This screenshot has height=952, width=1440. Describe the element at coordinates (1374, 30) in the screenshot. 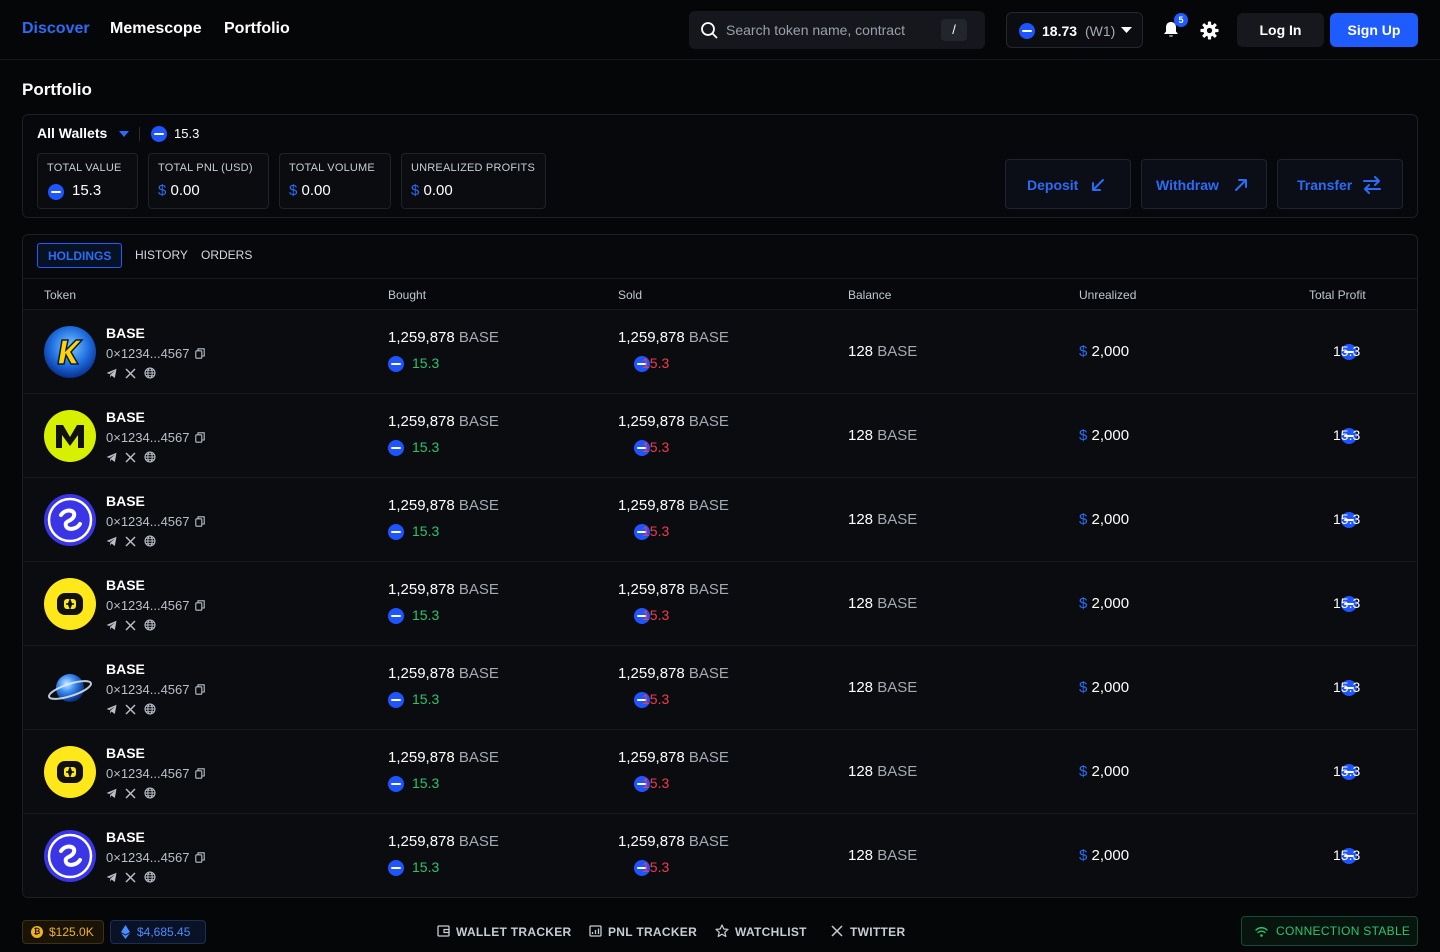

I see `signup-button: Sign Up` at that location.